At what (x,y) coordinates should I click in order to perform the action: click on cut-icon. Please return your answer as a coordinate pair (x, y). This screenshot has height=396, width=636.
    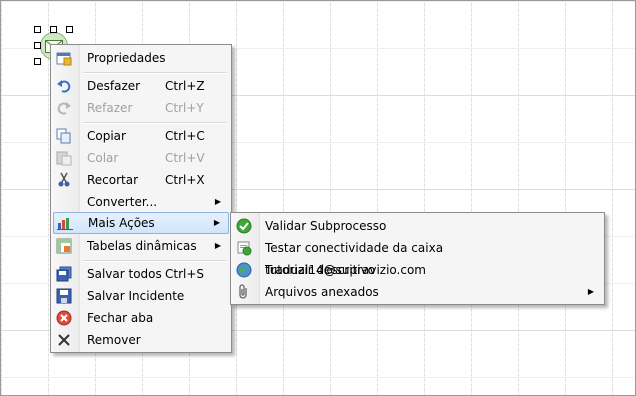
    Looking at the image, I should click on (64, 180).